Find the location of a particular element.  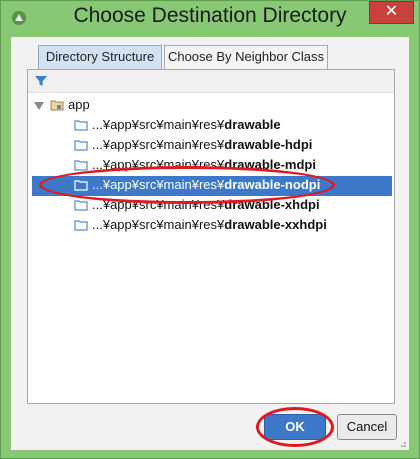

tree-item-label: ...¥app¥src¥main¥res¥drawable-hdpi is located at coordinates (202, 144).